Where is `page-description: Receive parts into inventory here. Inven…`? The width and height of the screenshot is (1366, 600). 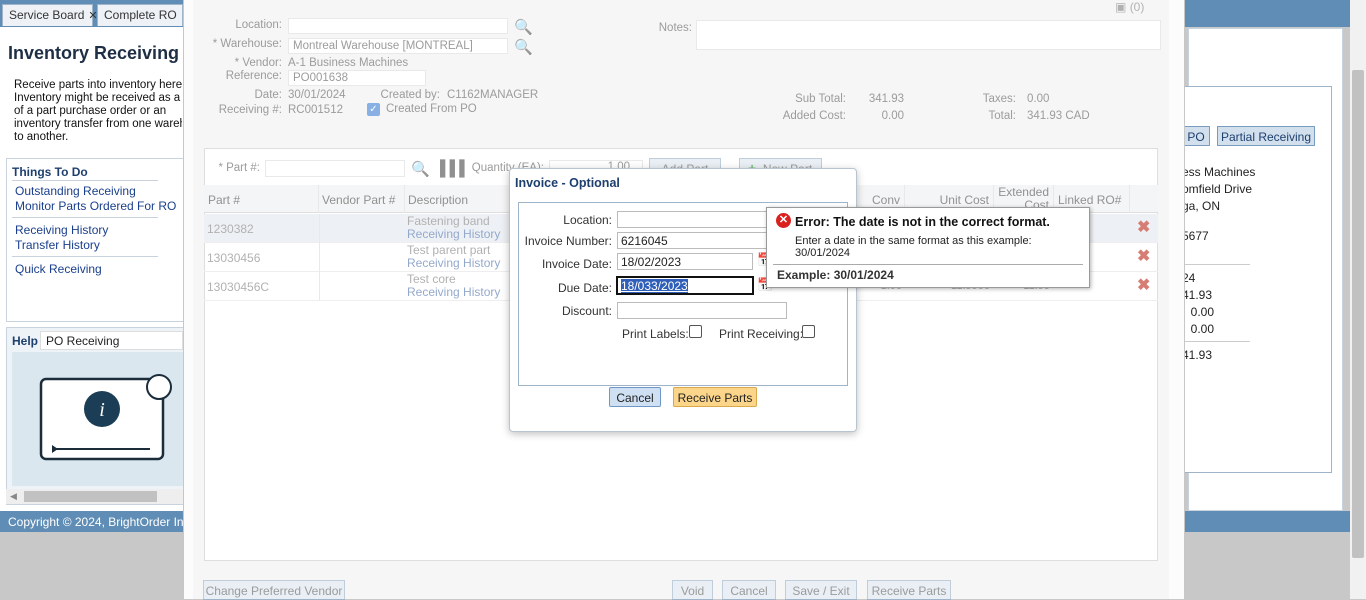 page-description: Receive parts into inventory here. Inven… is located at coordinates (98, 111).